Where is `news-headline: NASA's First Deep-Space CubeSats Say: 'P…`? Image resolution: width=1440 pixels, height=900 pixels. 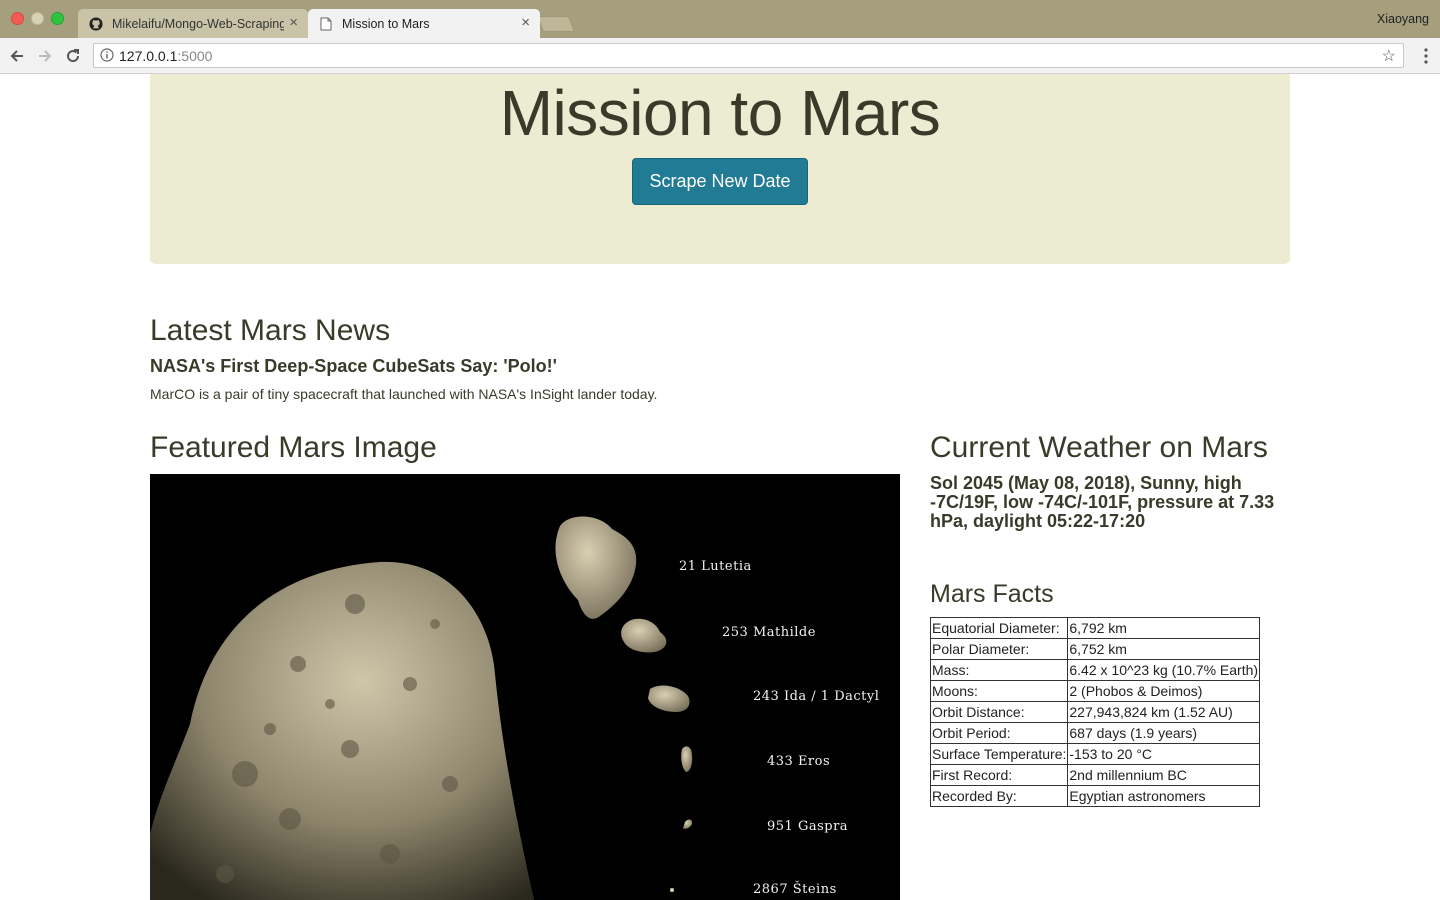
news-headline: NASA's First Deep-Space CubeSats Say: 'P… is located at coordinates (353, 366).